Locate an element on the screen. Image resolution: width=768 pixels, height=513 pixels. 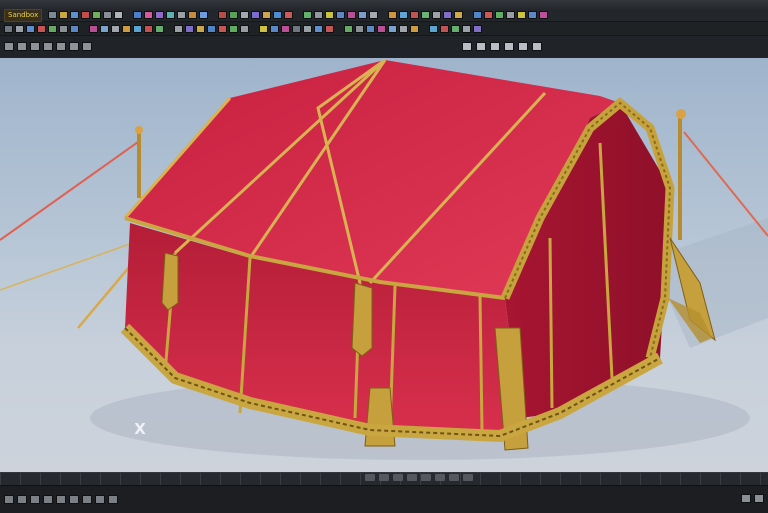
link-icon is located at coordinates (61, 46).